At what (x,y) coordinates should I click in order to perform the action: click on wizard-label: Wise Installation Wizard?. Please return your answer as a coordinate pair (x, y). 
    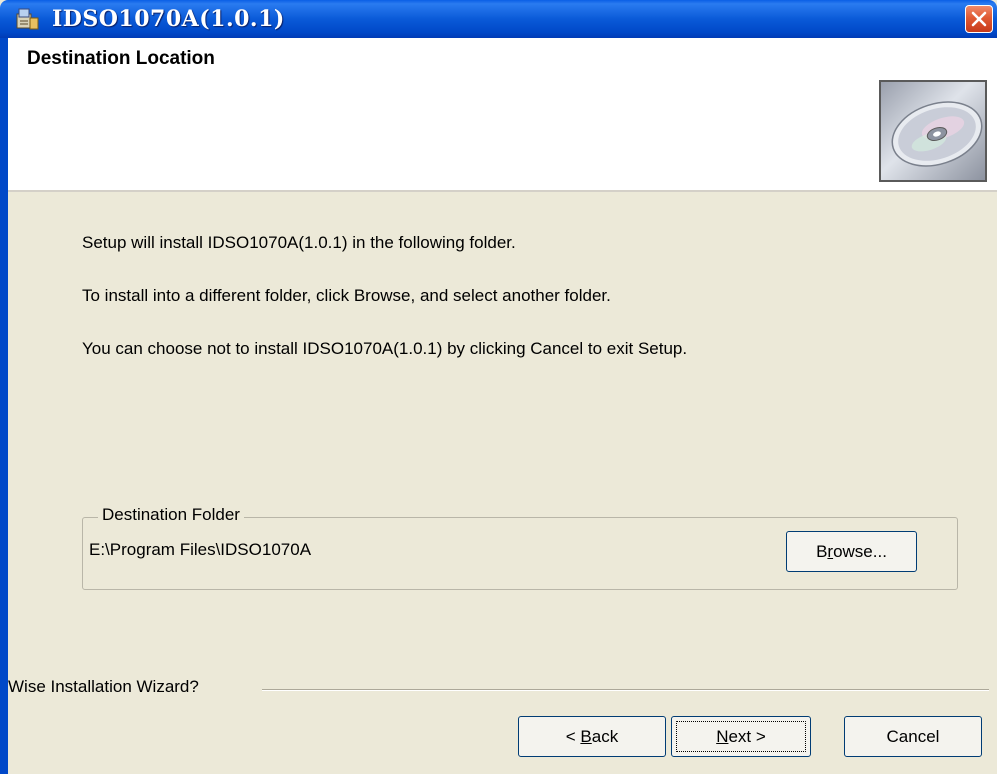
    Looking at the image, I should click on (106, 687).